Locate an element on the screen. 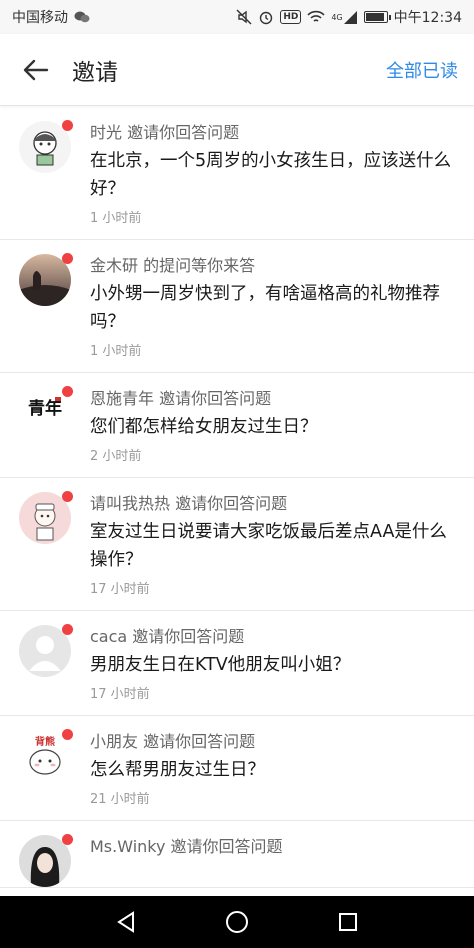 The height and width of the screenshot is (948, 474). invitation-meta: 请叫我热热 邀请你回答问题 is located at coordinates (274, 504).